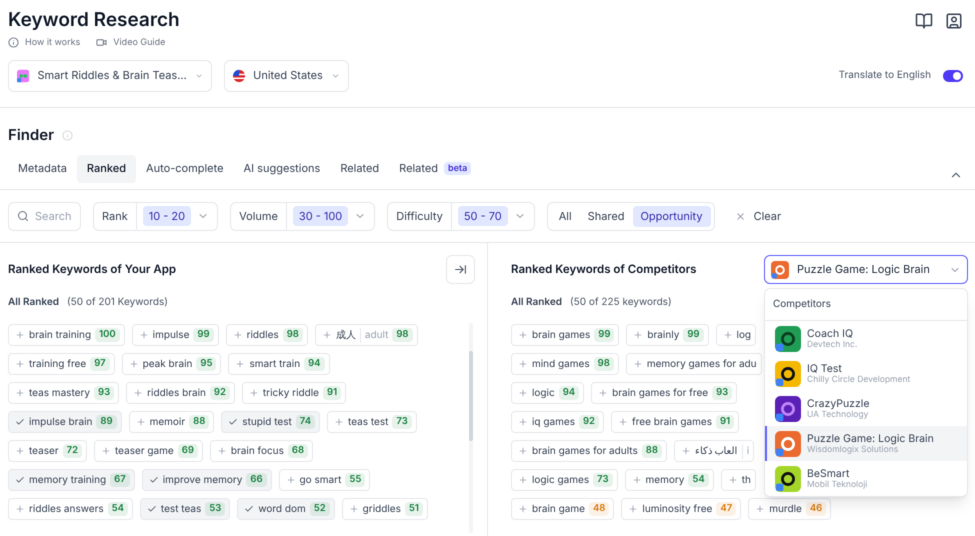 The width and height of the screenshot is (975, 536). Describe the element at coordinates (171, 422) in the screenshot. I see `keyword-chip: memoir 88` at that location.